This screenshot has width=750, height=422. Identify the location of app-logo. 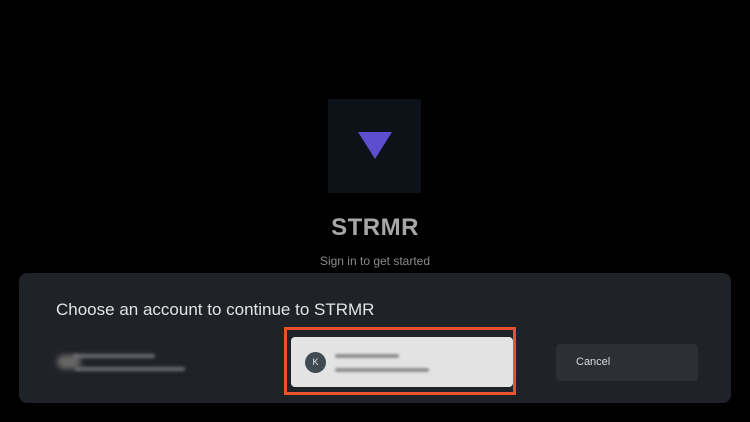
(374, 146).